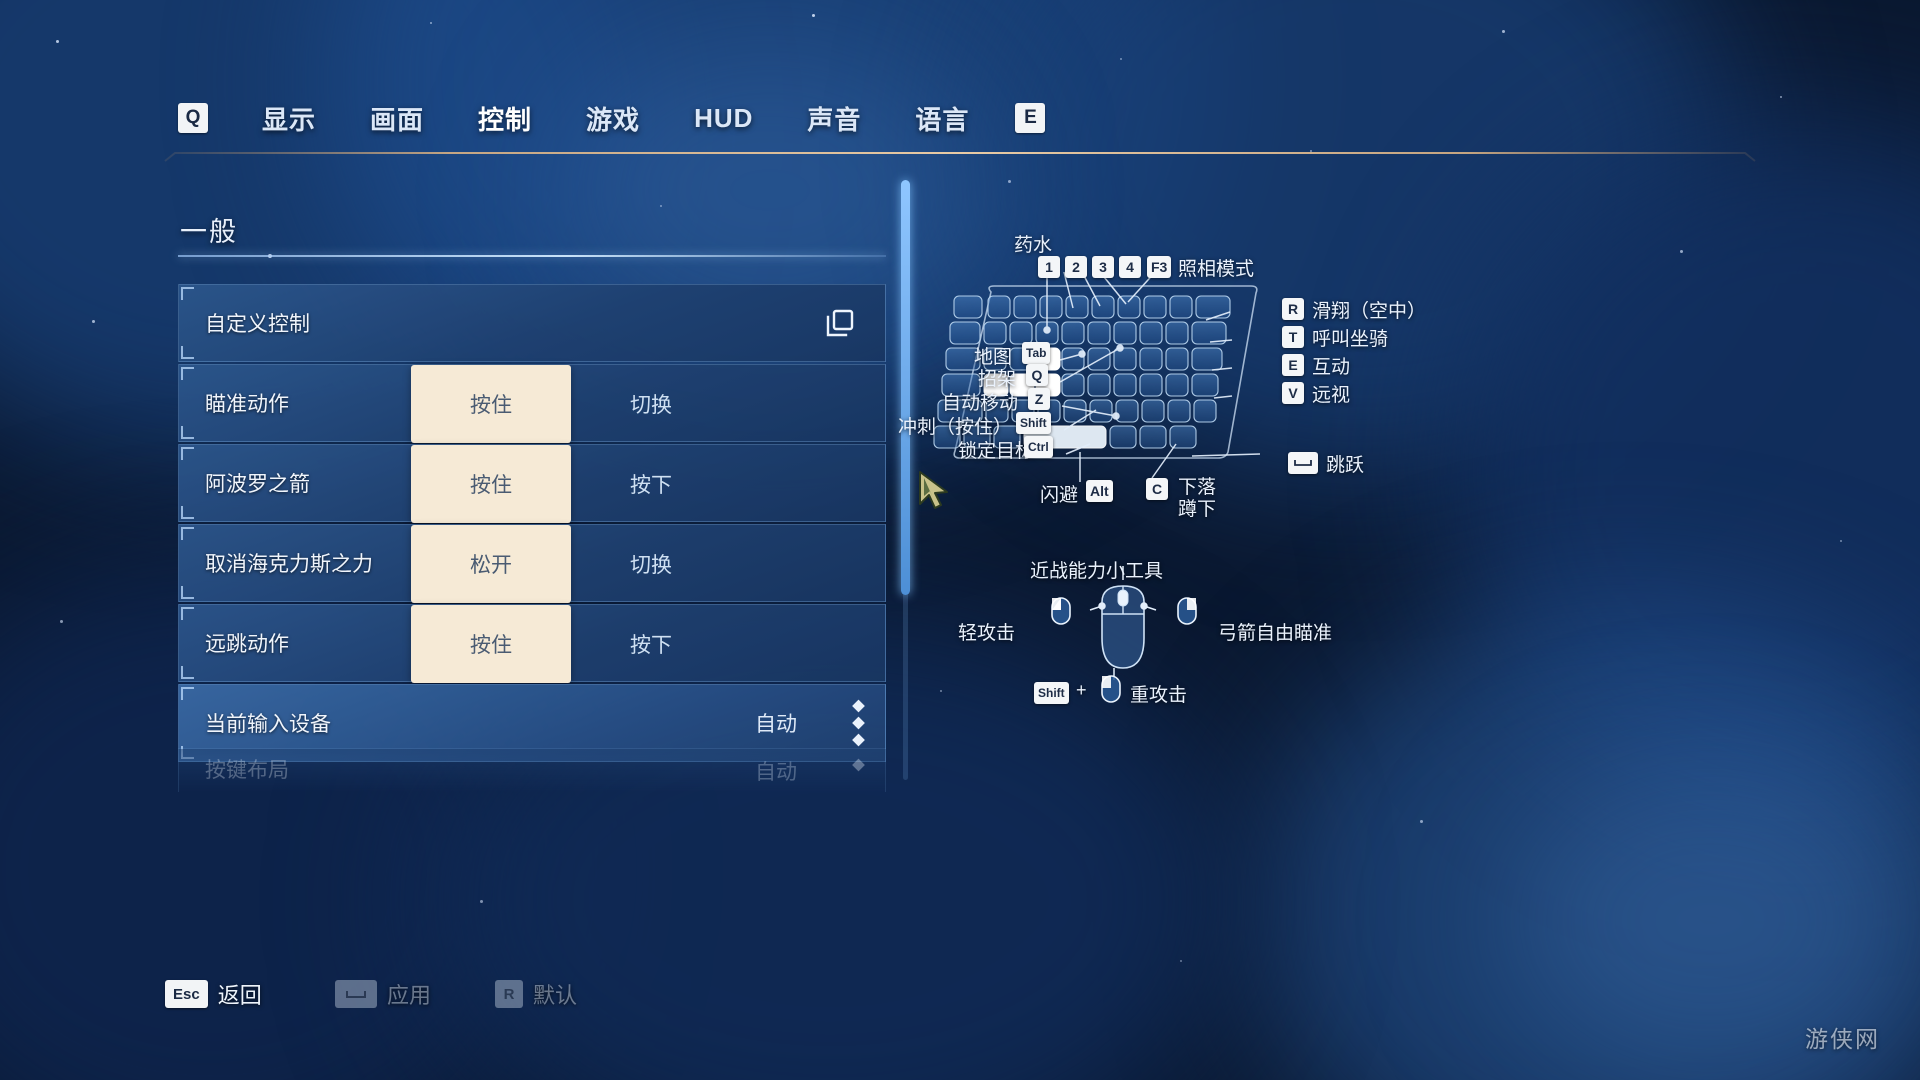 Image resolution: width=1920 pixels, height=1080 pixels. What do you see at coordinates (1159, 267) in the screenshot?
I see `photo-mode-key: F3` at bounding box center [1159, 267].